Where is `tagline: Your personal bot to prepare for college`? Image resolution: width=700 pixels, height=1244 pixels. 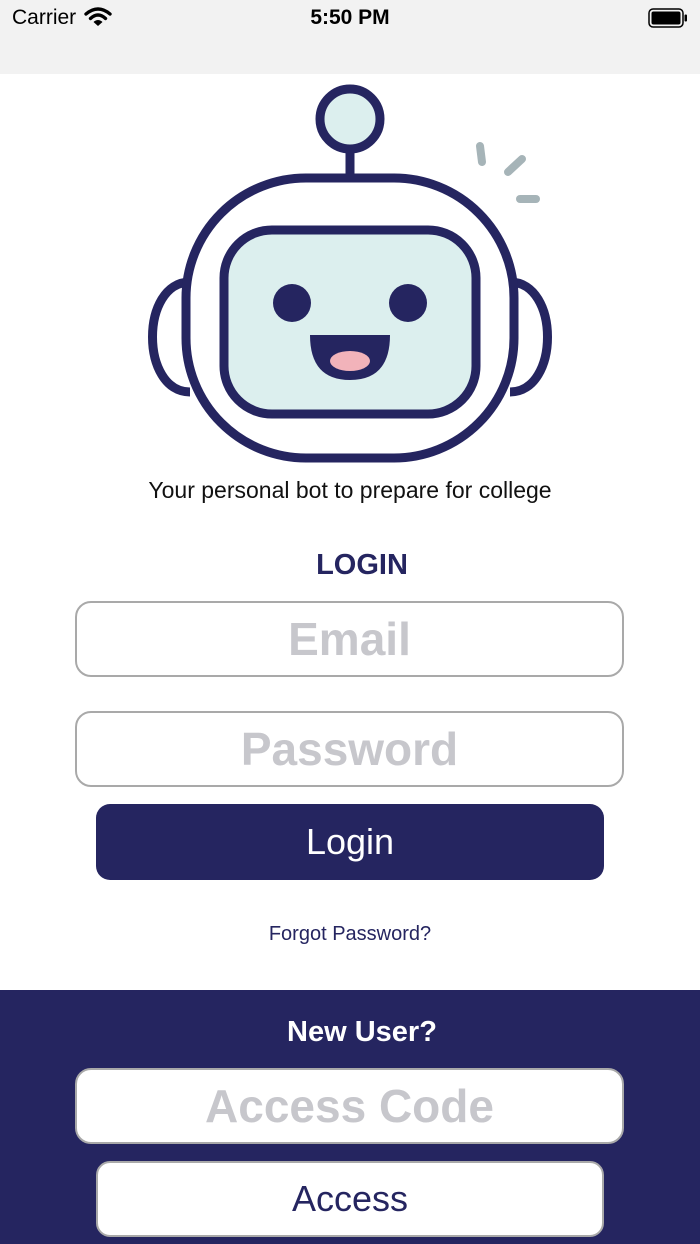 tagline: Your personal bot to prepare for college is located at coordinates (350, 490).